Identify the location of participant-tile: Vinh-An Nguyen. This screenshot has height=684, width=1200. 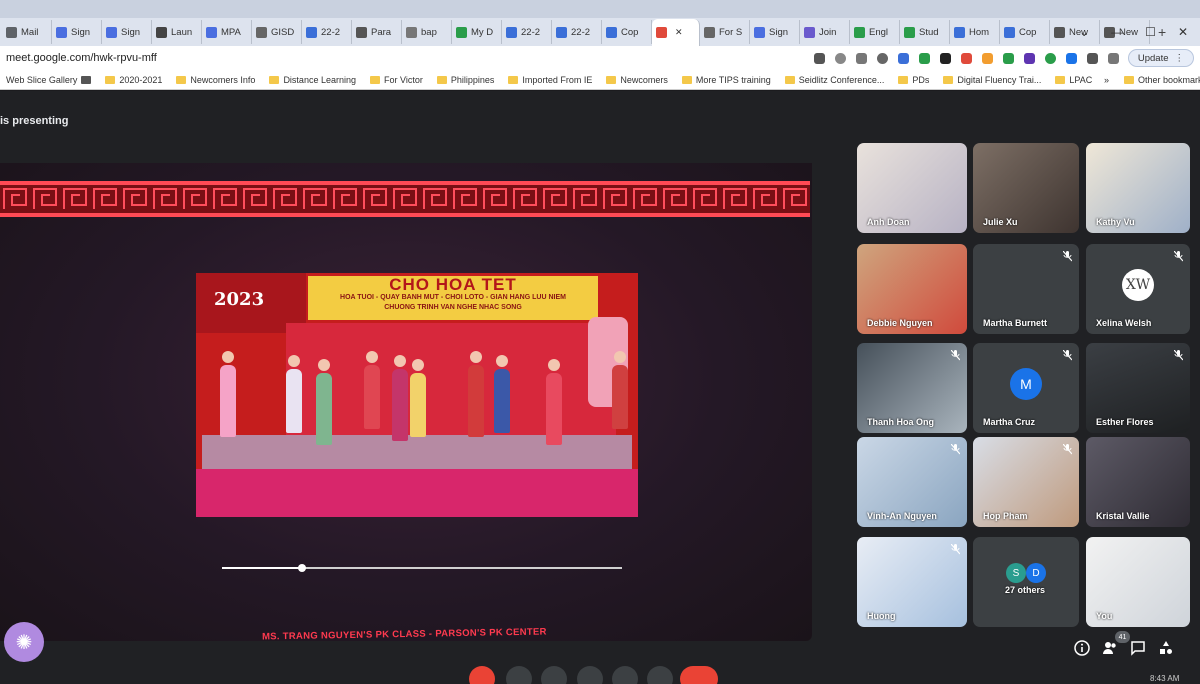
(912, 482).